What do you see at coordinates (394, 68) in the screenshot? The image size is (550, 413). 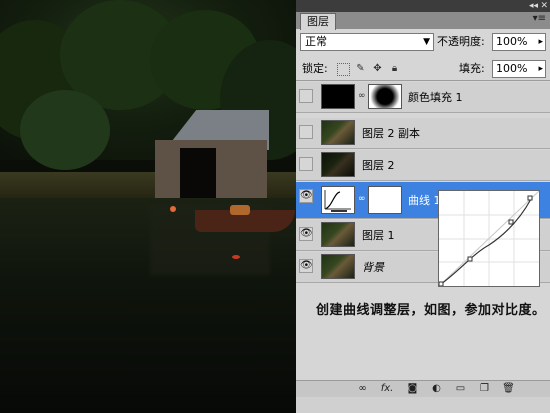 I see `lock-all-icon: 🔒︎` at bounding box center [394, 68].